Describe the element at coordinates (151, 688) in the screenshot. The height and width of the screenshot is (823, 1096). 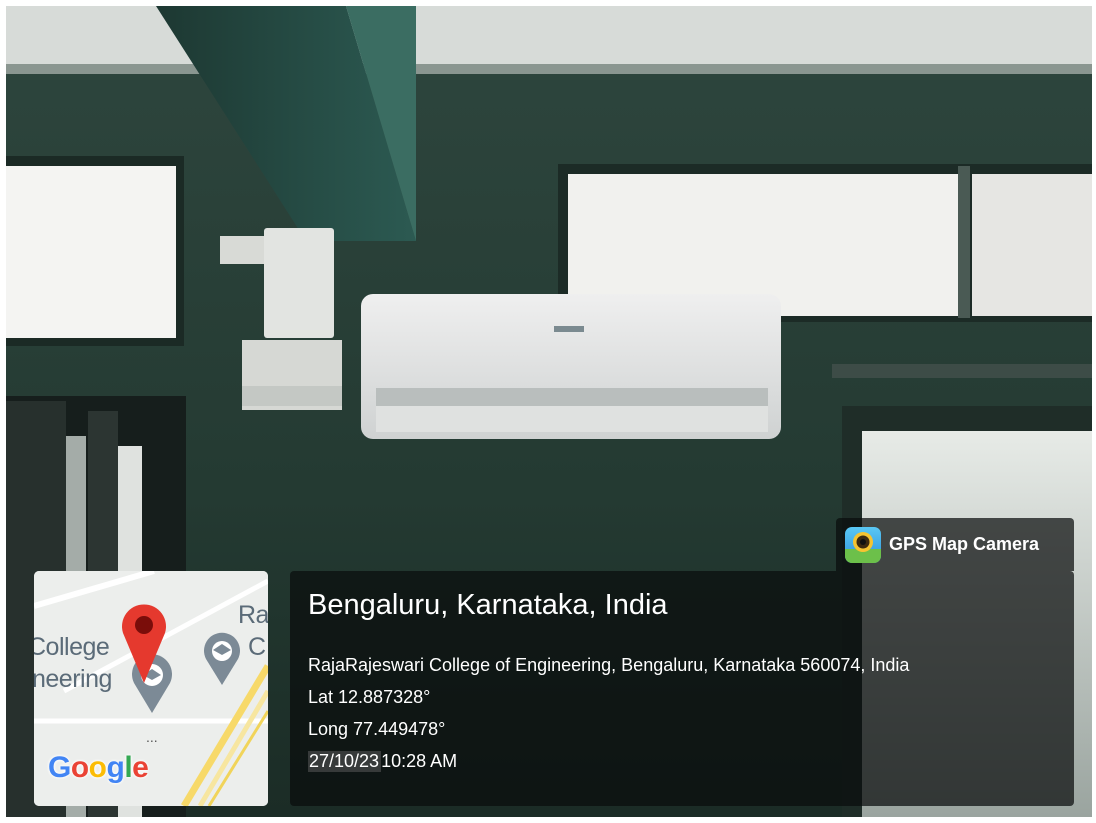
I see `map-thumbnail: College neering Ra C ... Google` at that location.